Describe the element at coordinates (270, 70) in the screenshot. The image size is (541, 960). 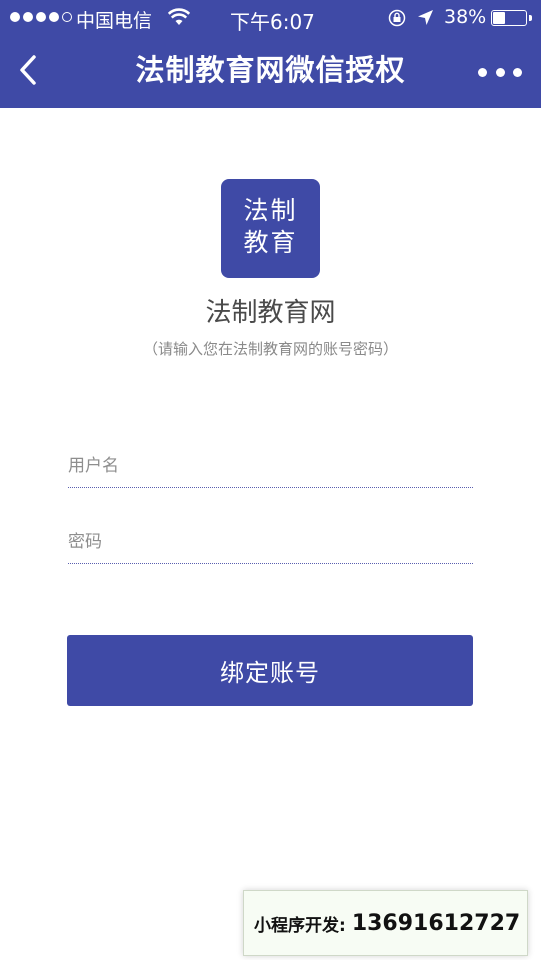
I see `page-title: 法制教育网微信授权` at that location.